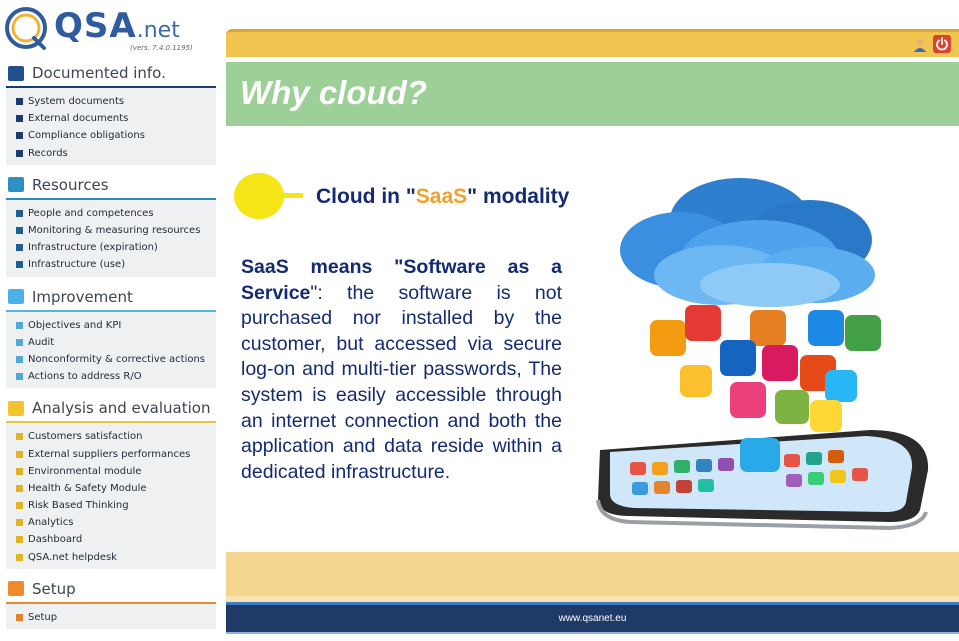 The height and width of the screenshot is (641, 959). Describe the element at coordinates (592, 43) in the screenshot. I see `top-bar` at that location.